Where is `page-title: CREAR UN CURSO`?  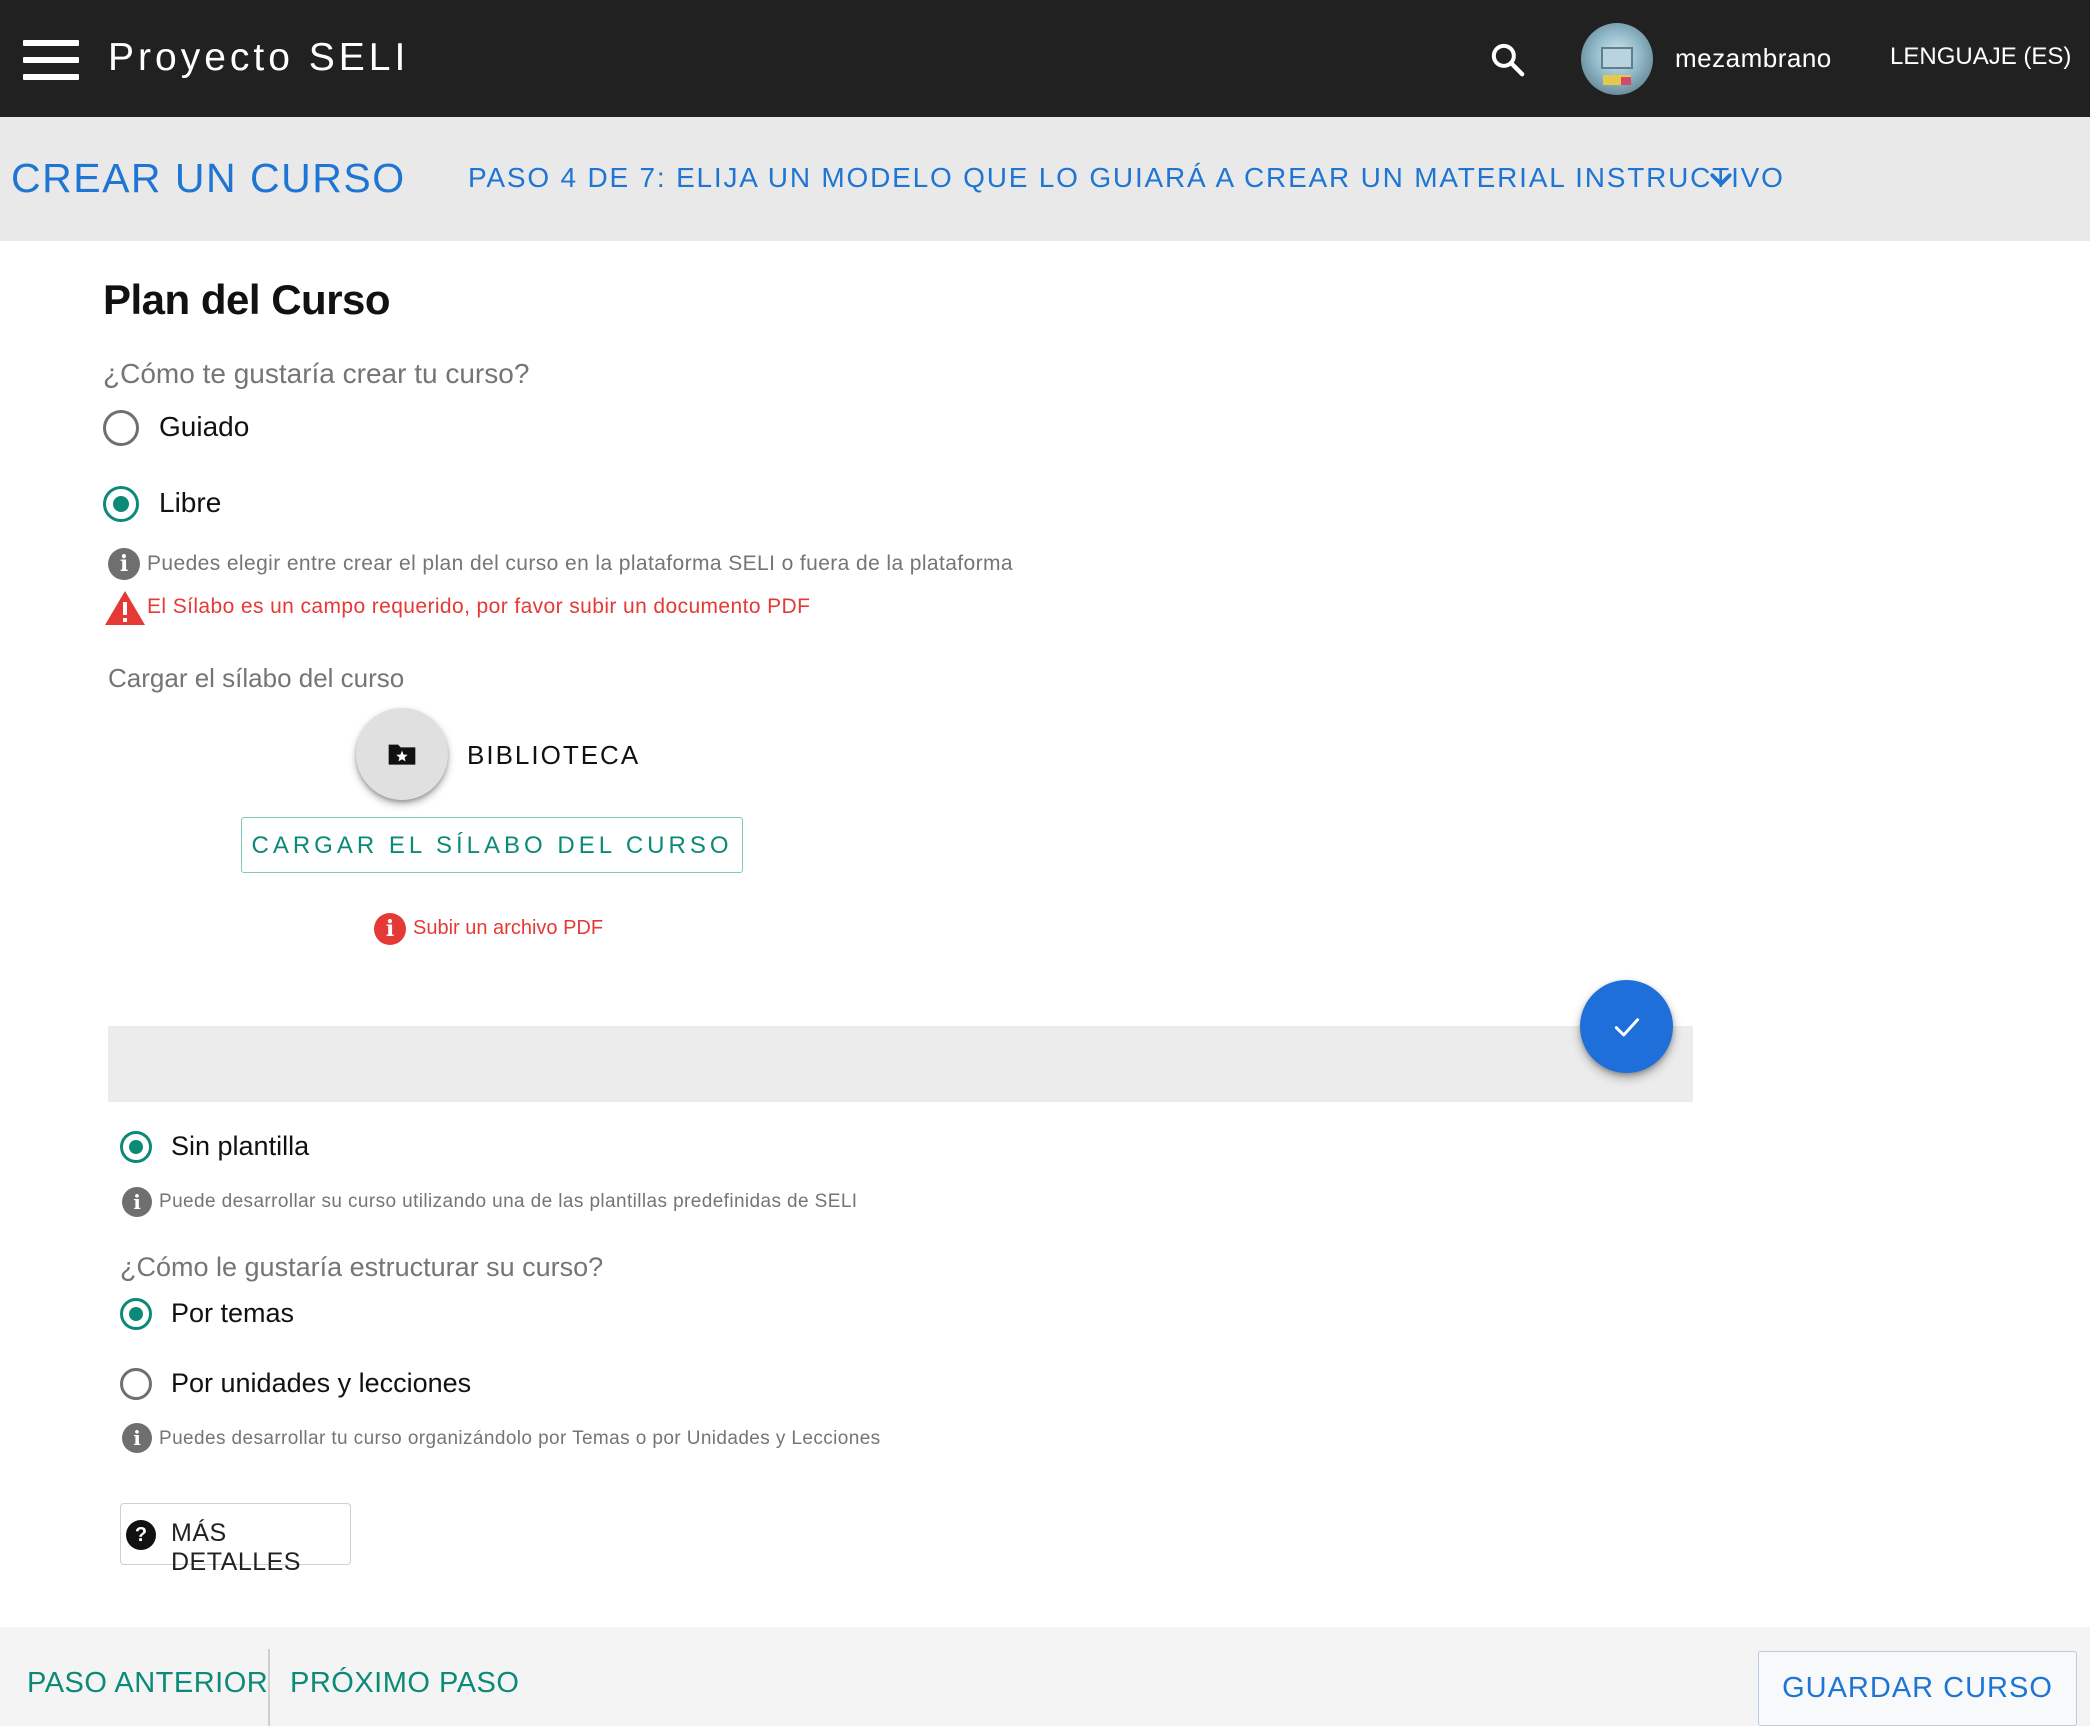
page-title: CREAR UN CURSO is located at coordinates (208, 178).